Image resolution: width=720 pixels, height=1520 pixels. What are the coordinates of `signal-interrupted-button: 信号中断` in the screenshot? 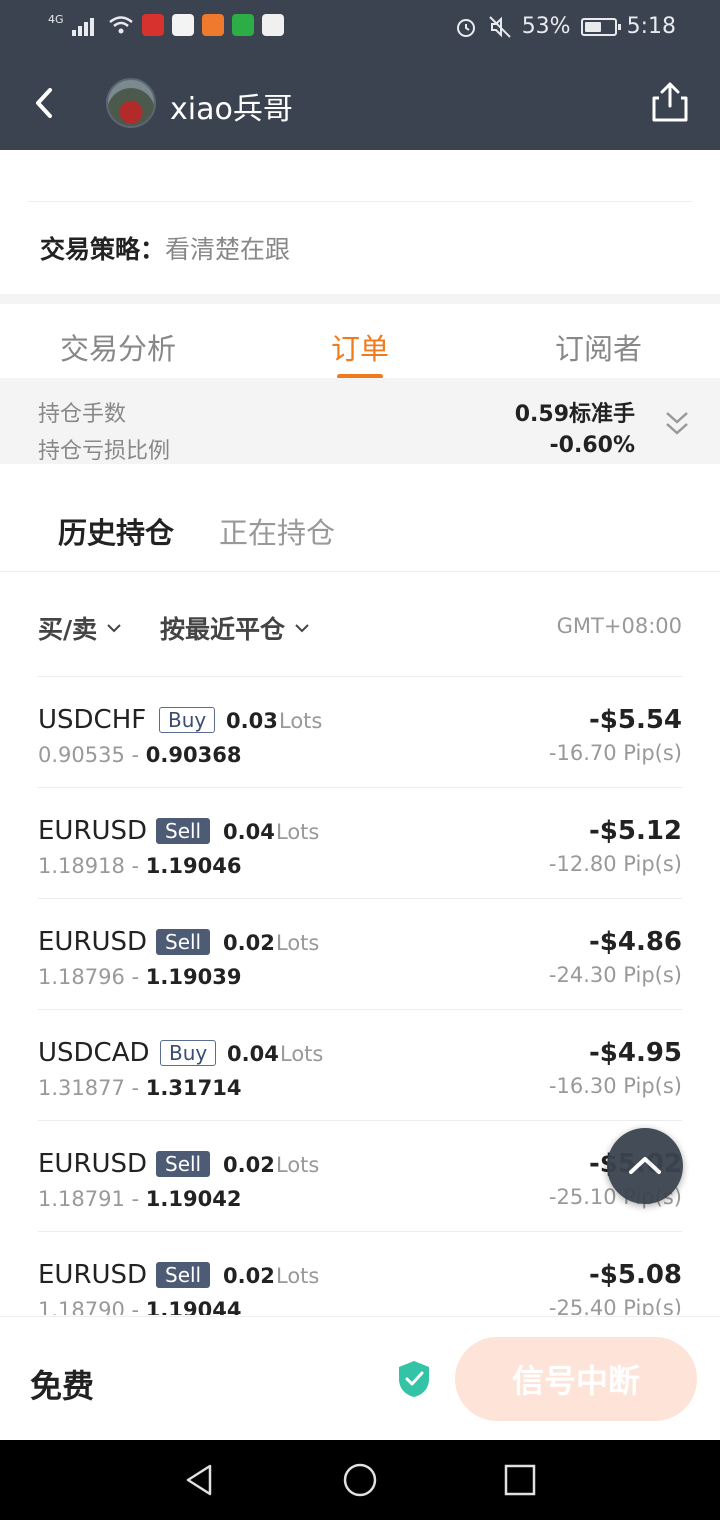 It's located at (576, 1379).